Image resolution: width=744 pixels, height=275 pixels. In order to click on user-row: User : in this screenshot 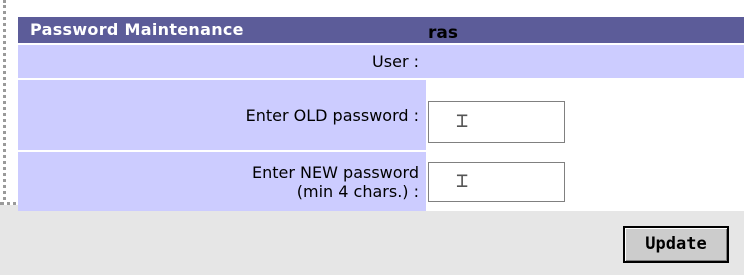, I will do `click(381, 61)`.